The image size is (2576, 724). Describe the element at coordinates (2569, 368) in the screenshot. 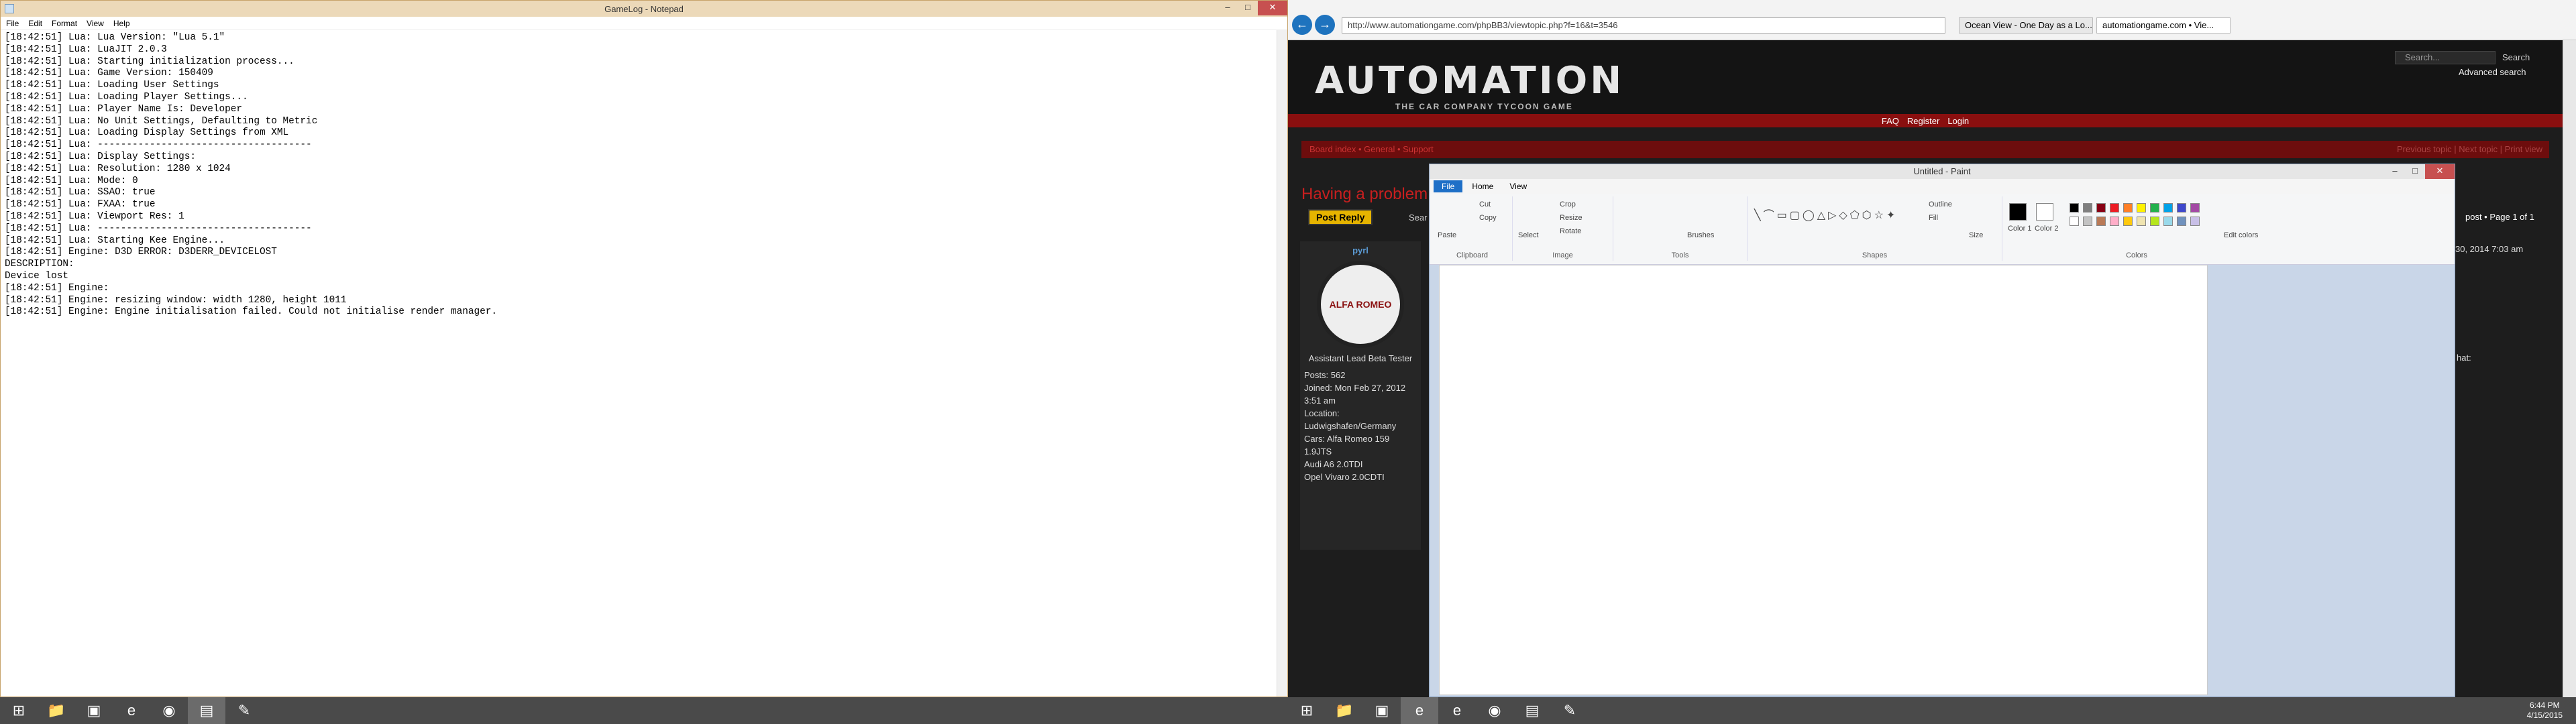

I see `browser-scrollbar` at that location.